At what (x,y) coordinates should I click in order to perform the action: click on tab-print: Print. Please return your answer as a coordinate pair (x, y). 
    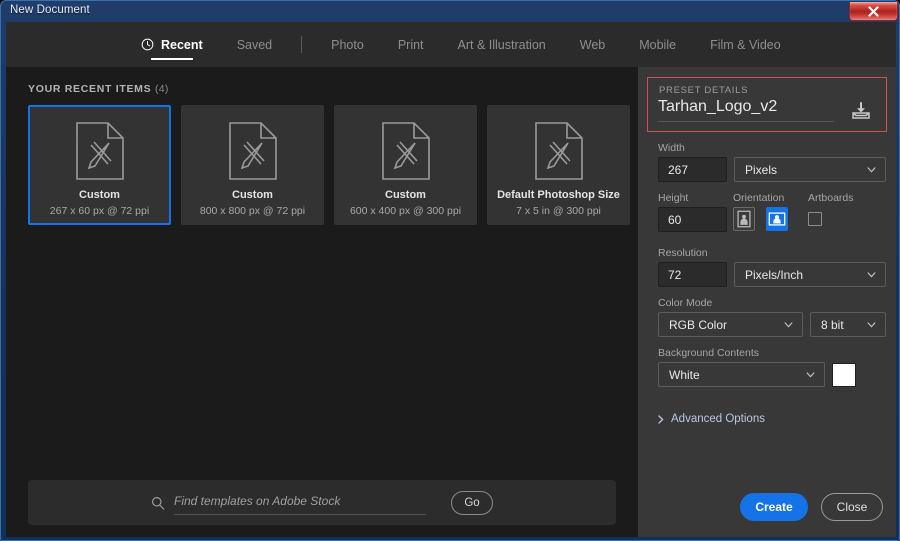
    Looking at the image, I should click on (411, 44).